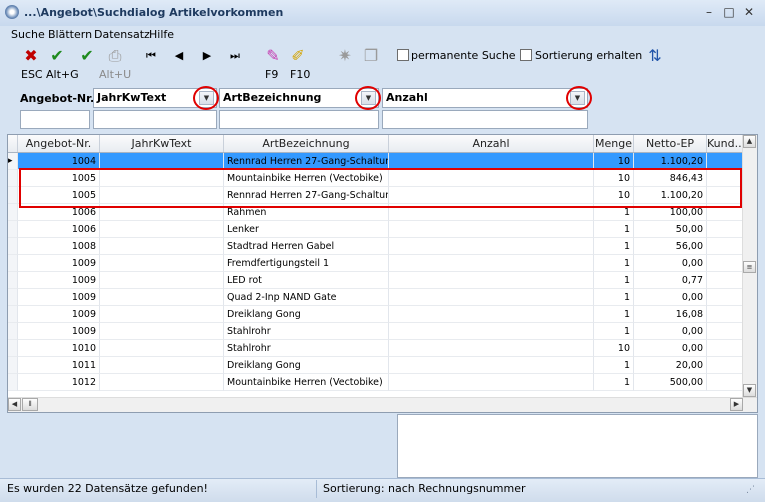 This screenshot has width=765, height=502. I want to click on accept-check-icon: ✔, so click(87, 56).